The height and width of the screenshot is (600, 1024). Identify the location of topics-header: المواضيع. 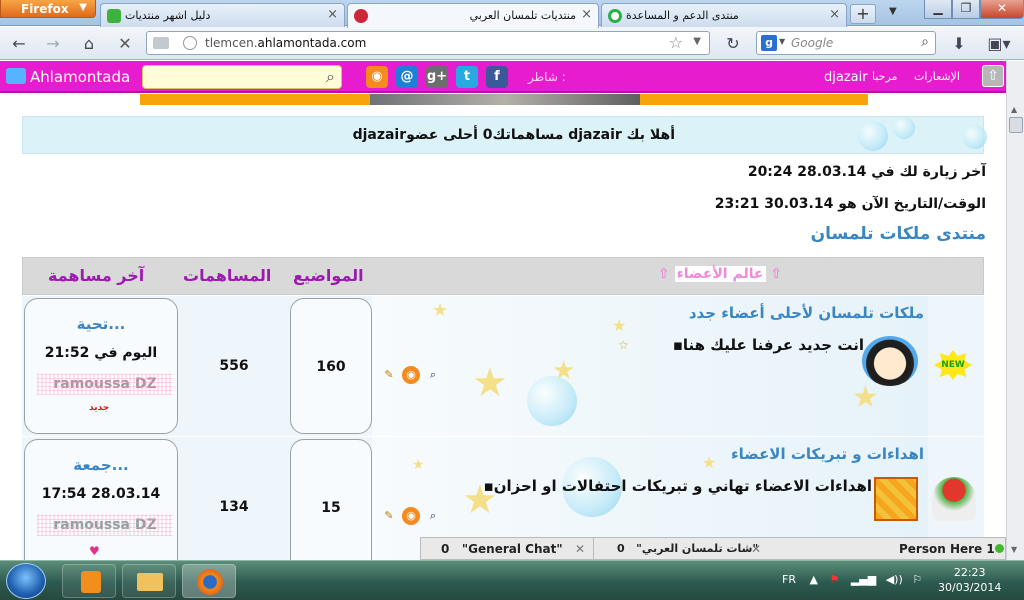
(328, 275).